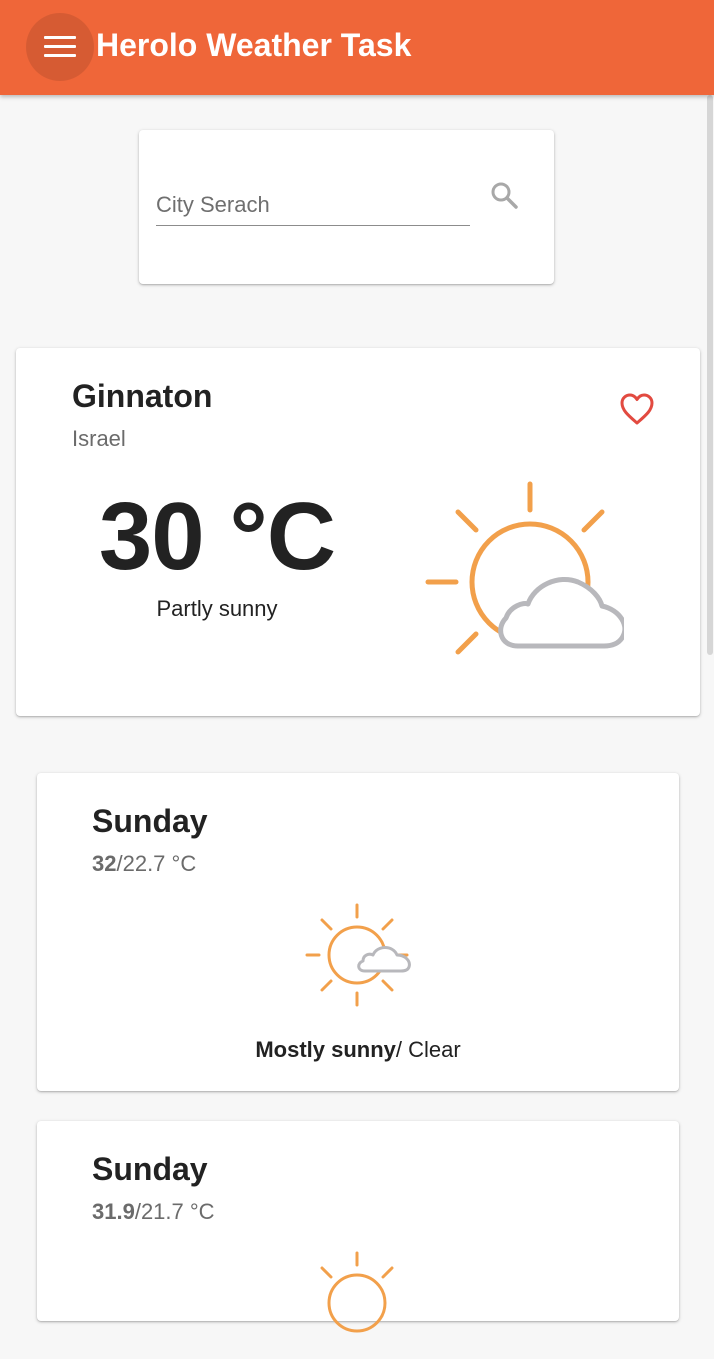 The height and width of the screenshot is (1359, 714). Describe the element at coordinates (313, 205) in the screenshot. I see `city-search-input` at that location.